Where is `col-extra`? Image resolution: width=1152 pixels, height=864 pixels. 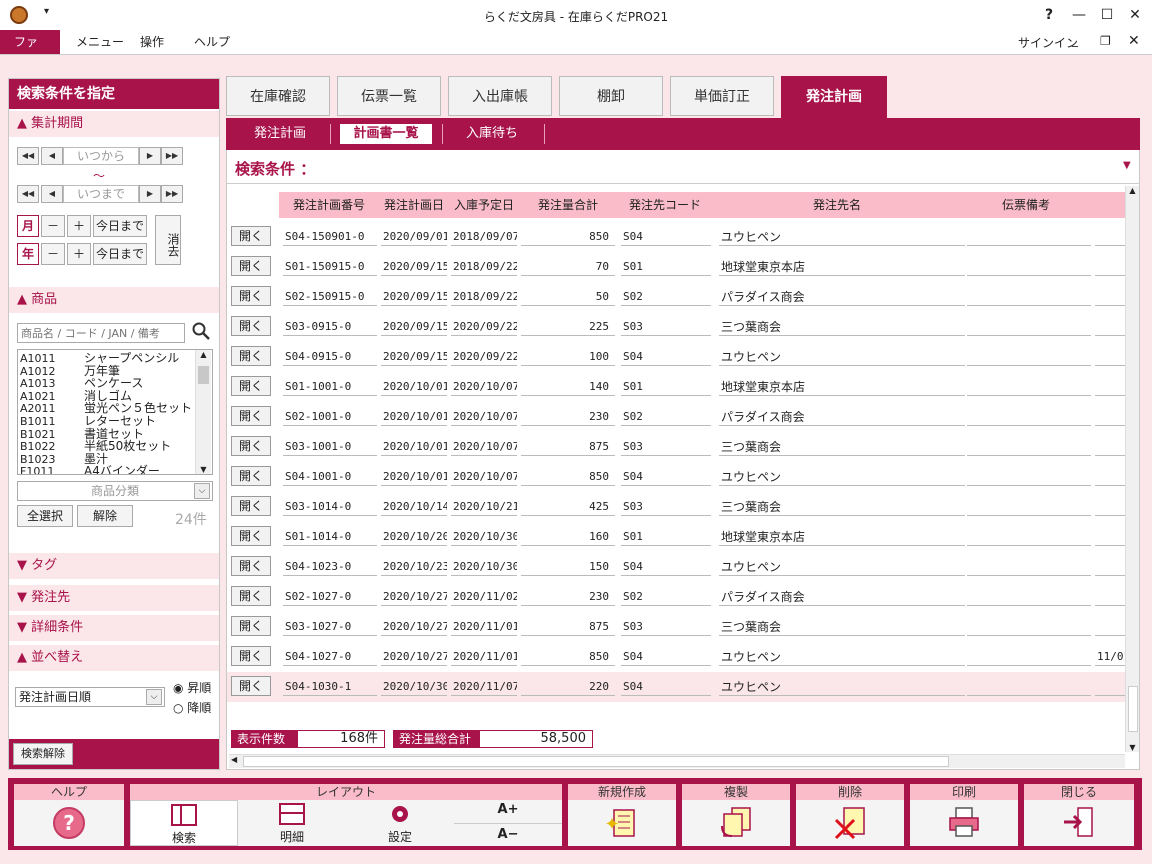
col-extra is located at coordinates (1108, 205).